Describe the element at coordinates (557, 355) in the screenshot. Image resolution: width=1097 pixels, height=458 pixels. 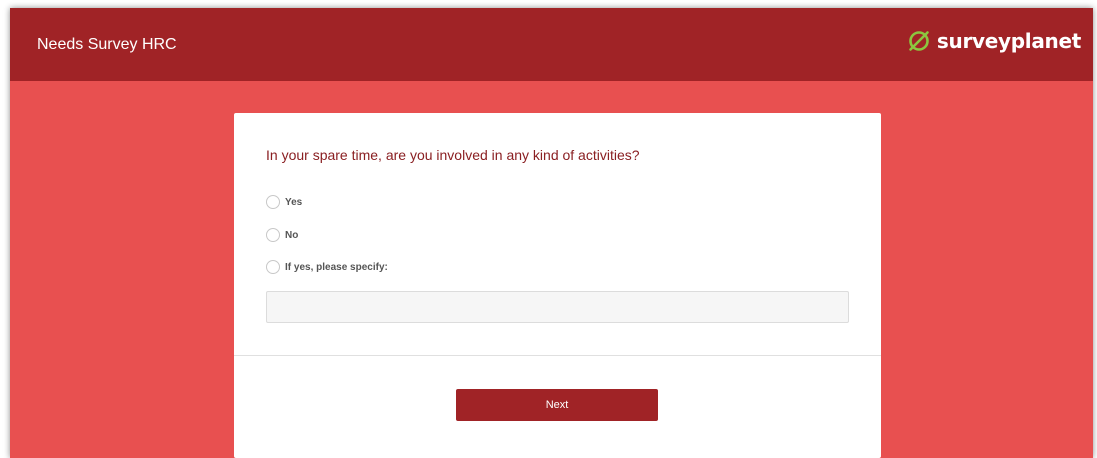
I see `card-divider` at that location.